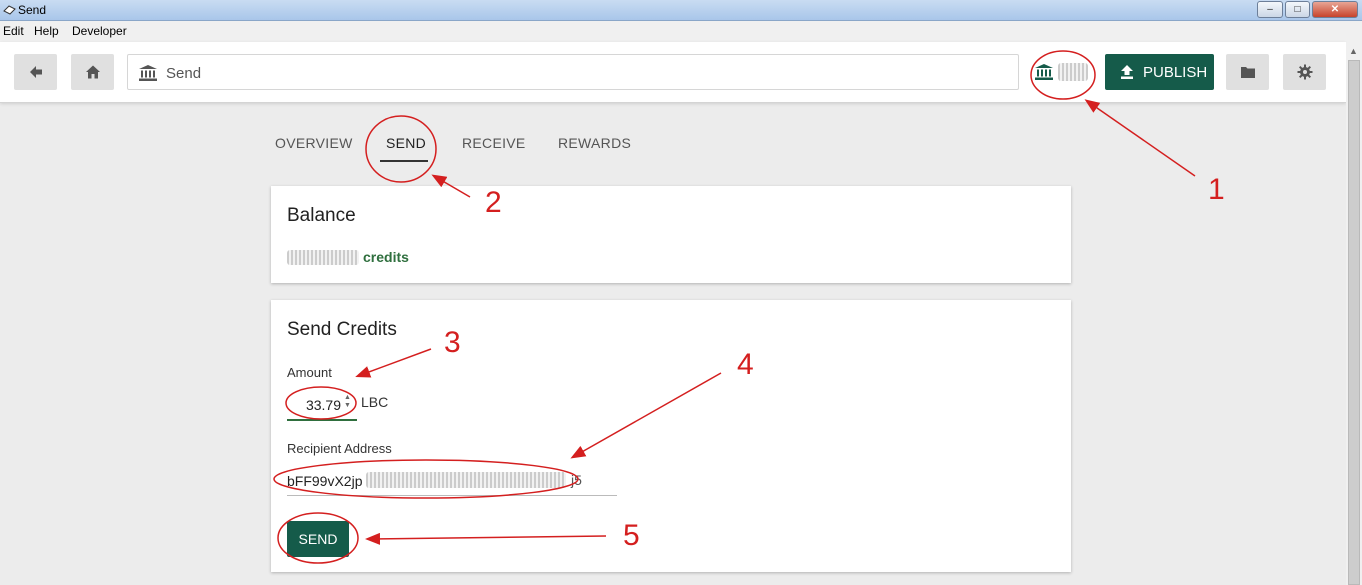  Describe the element at coordinates (426, 479) in the screenshot. I see `highlight-address` at that location.